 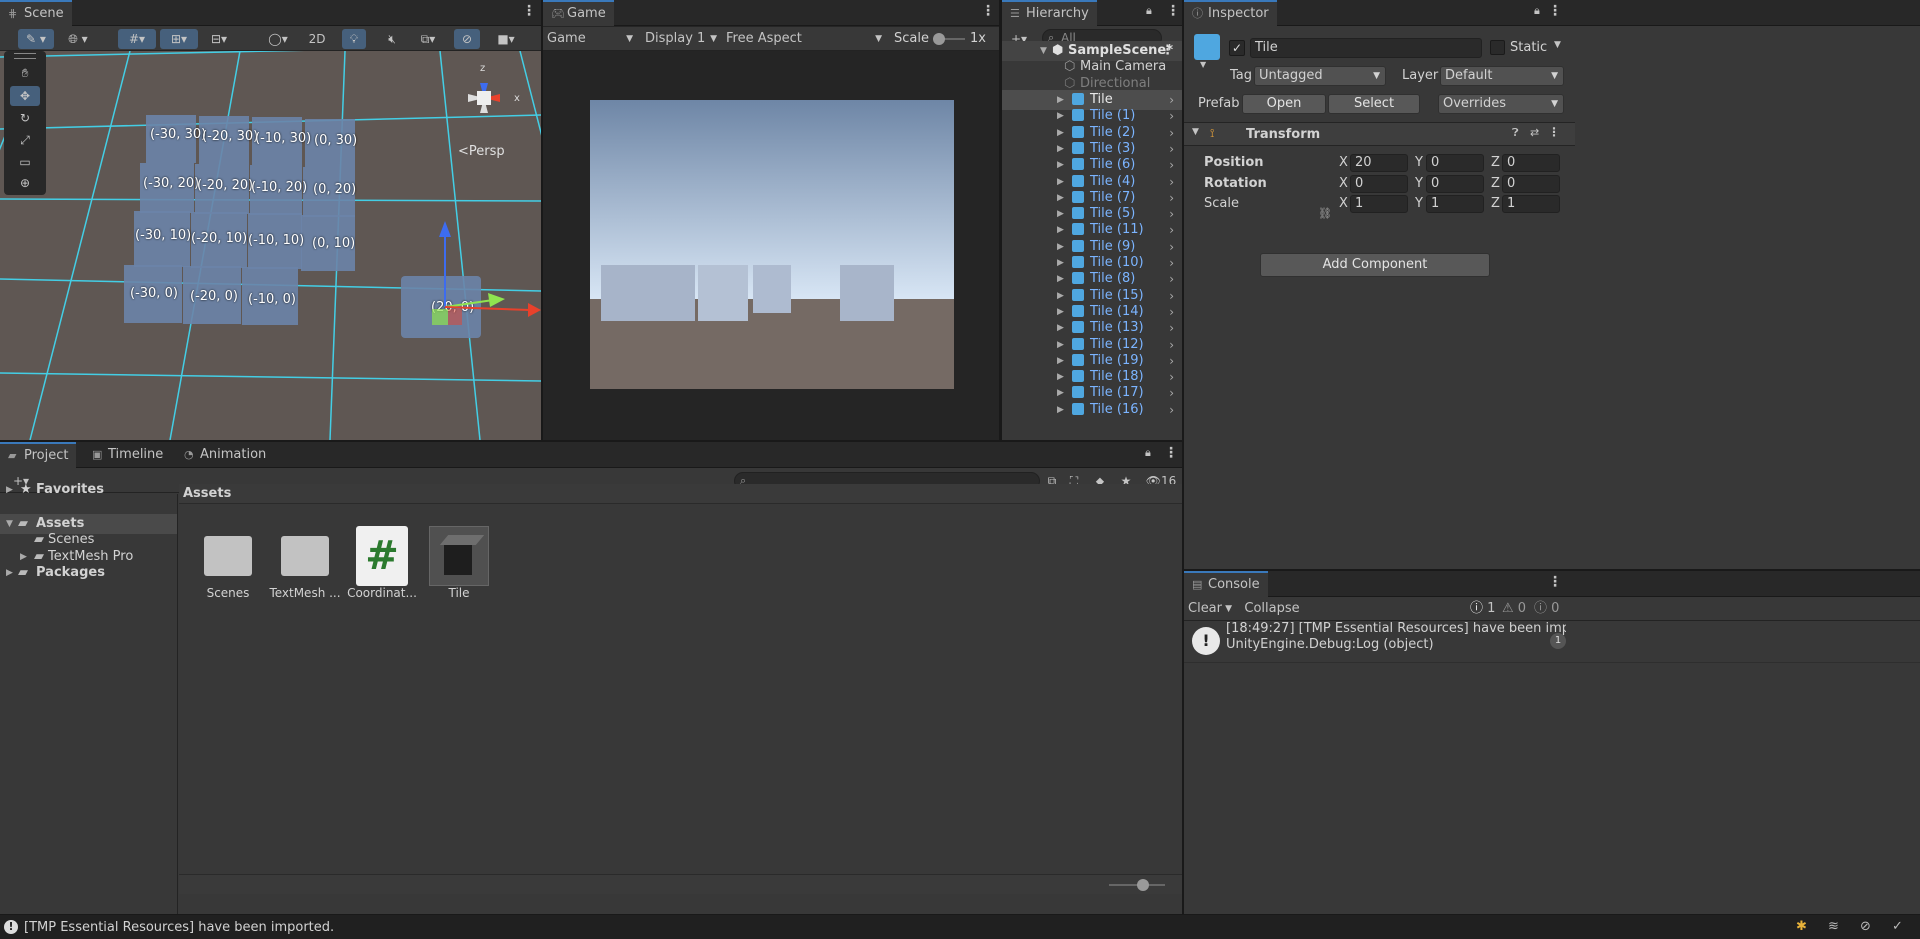 I want to click on perspective-label: <Persp, so click(x=481, y=151).